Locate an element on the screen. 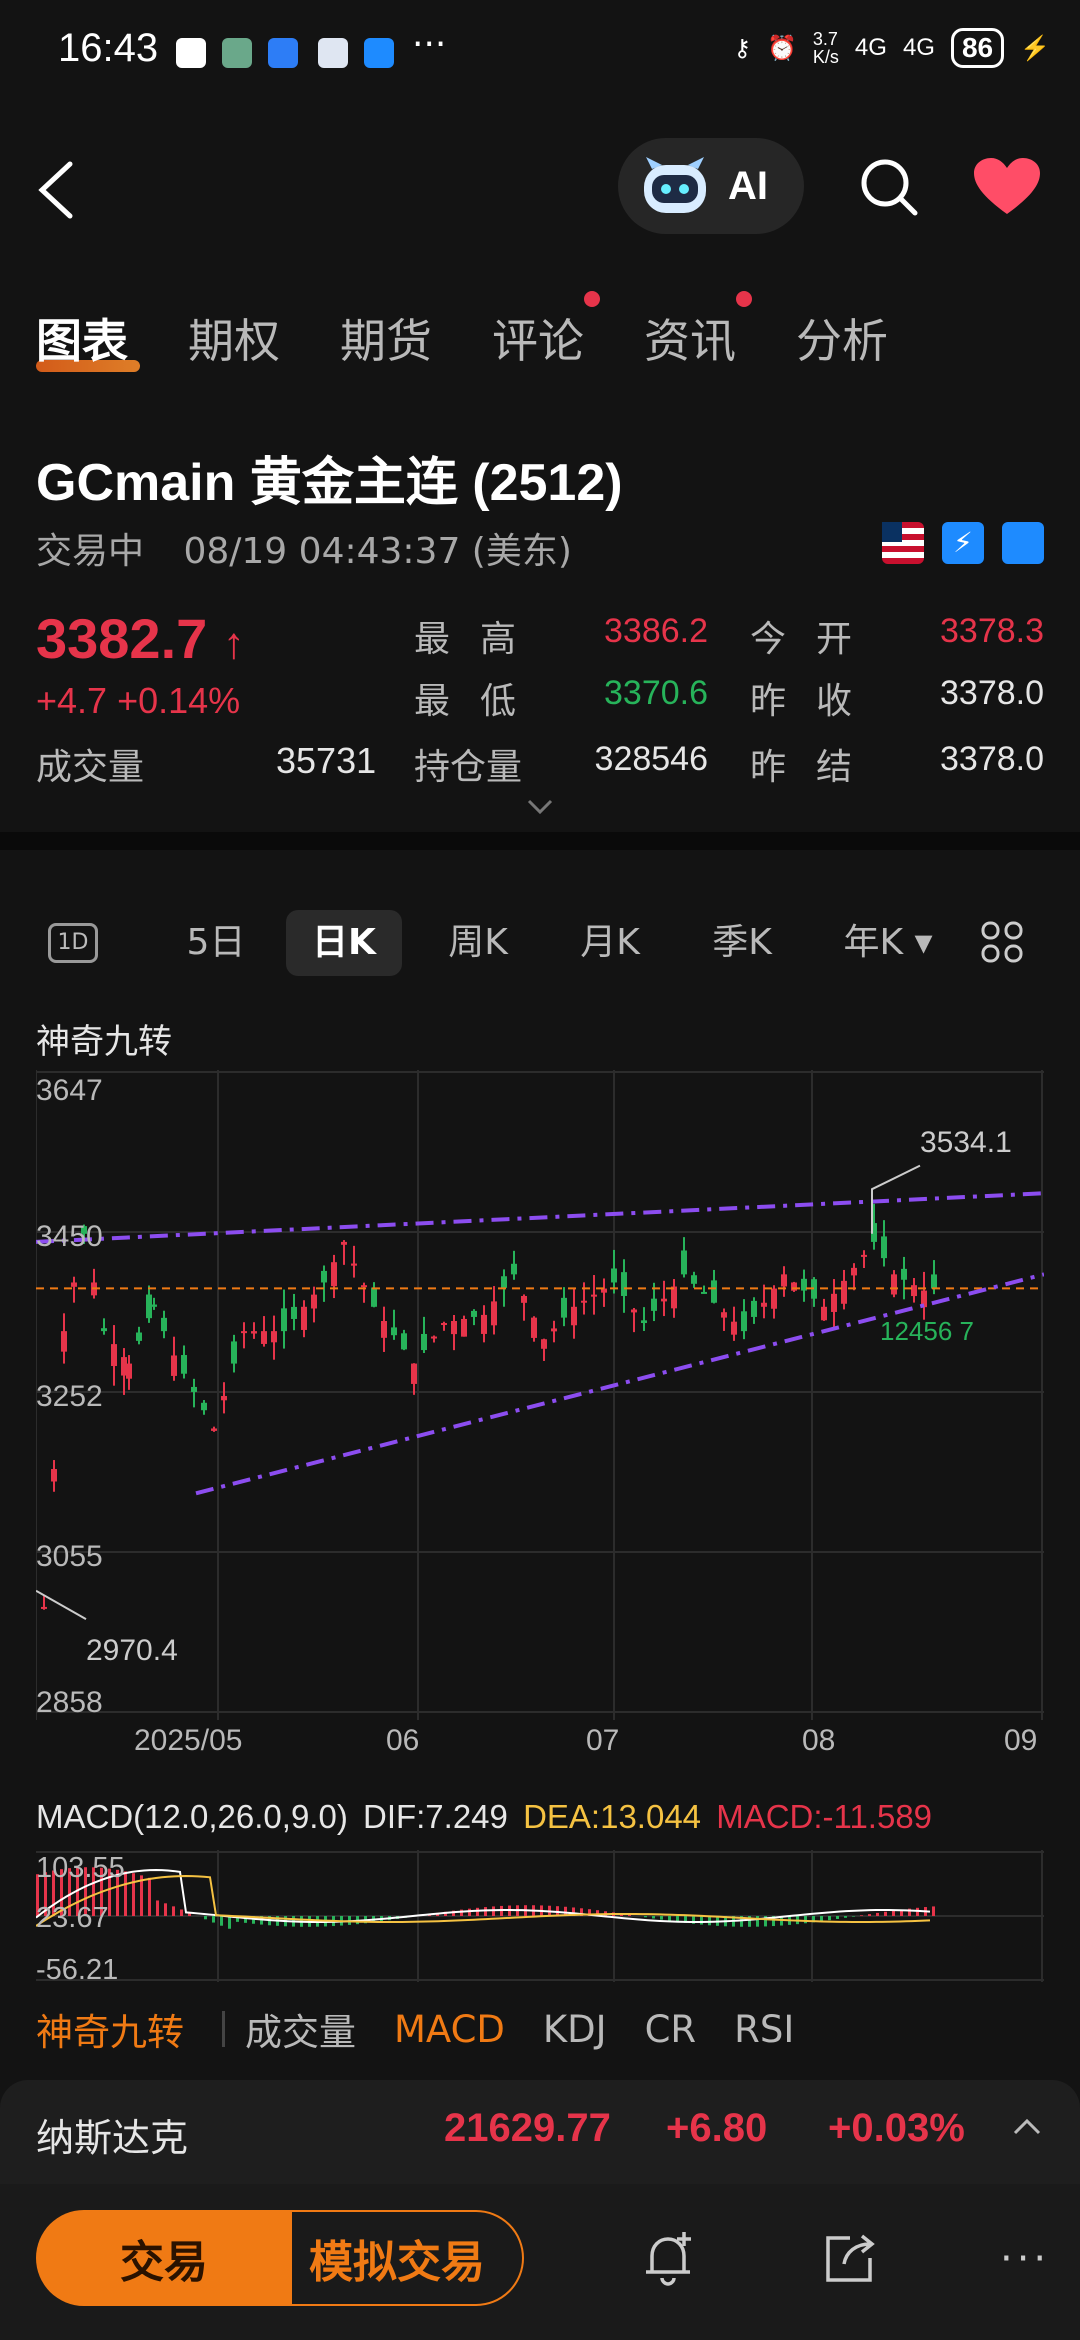  bell-plus-icon is located at coordinates (668, 2259).